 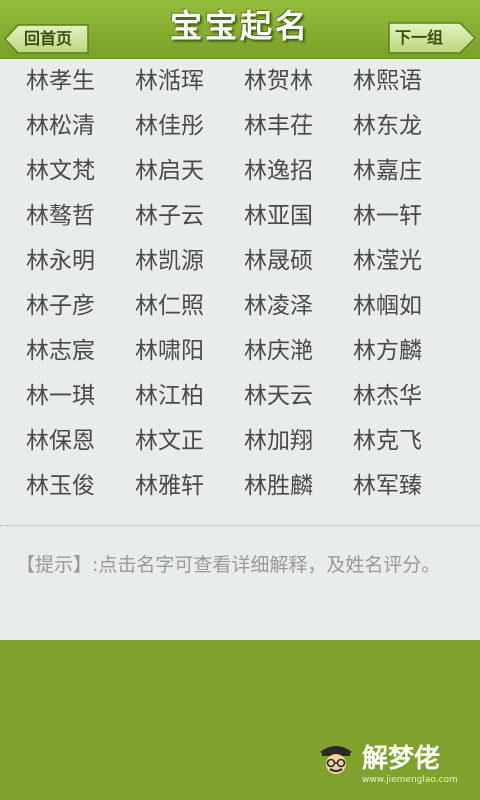 What do you see at coordinates (294, 126) in the screenshot?
I see `name-item: 林丰茌` at bounding box center [294, 126].